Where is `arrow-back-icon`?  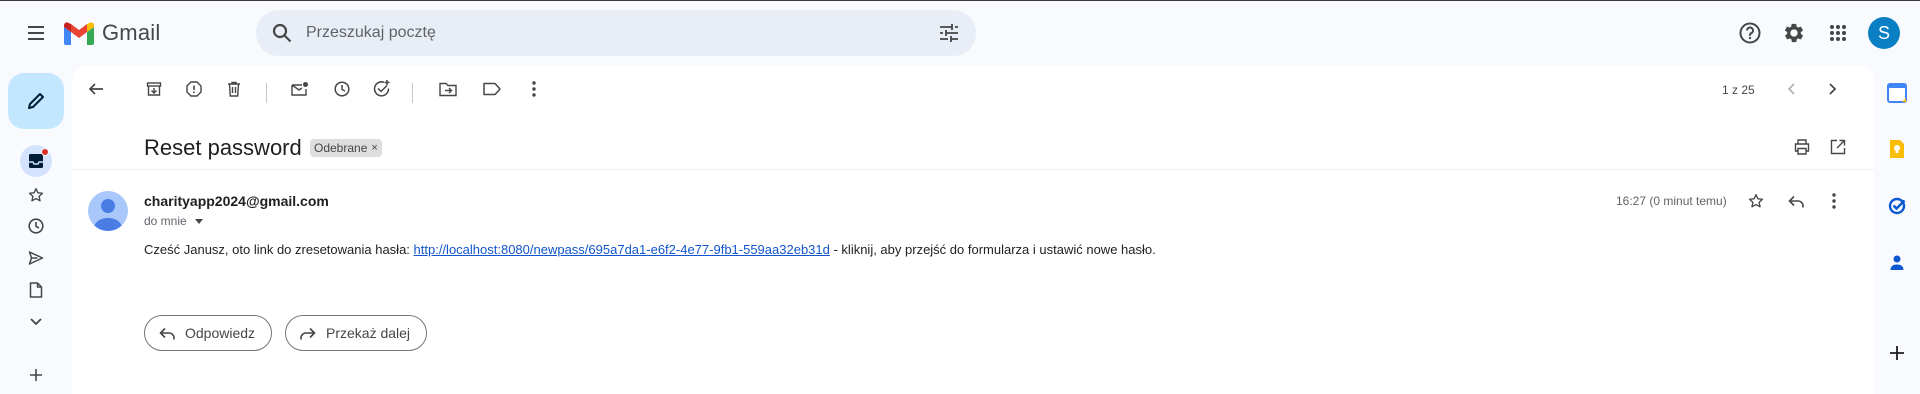 arrow-back-icon is located at coordinates (95, 89).